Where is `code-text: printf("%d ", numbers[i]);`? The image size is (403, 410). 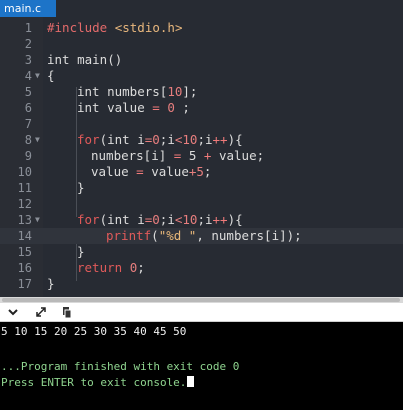 code-text: printf("%d ", numbers[i]); is located at coordinates (204, 235).